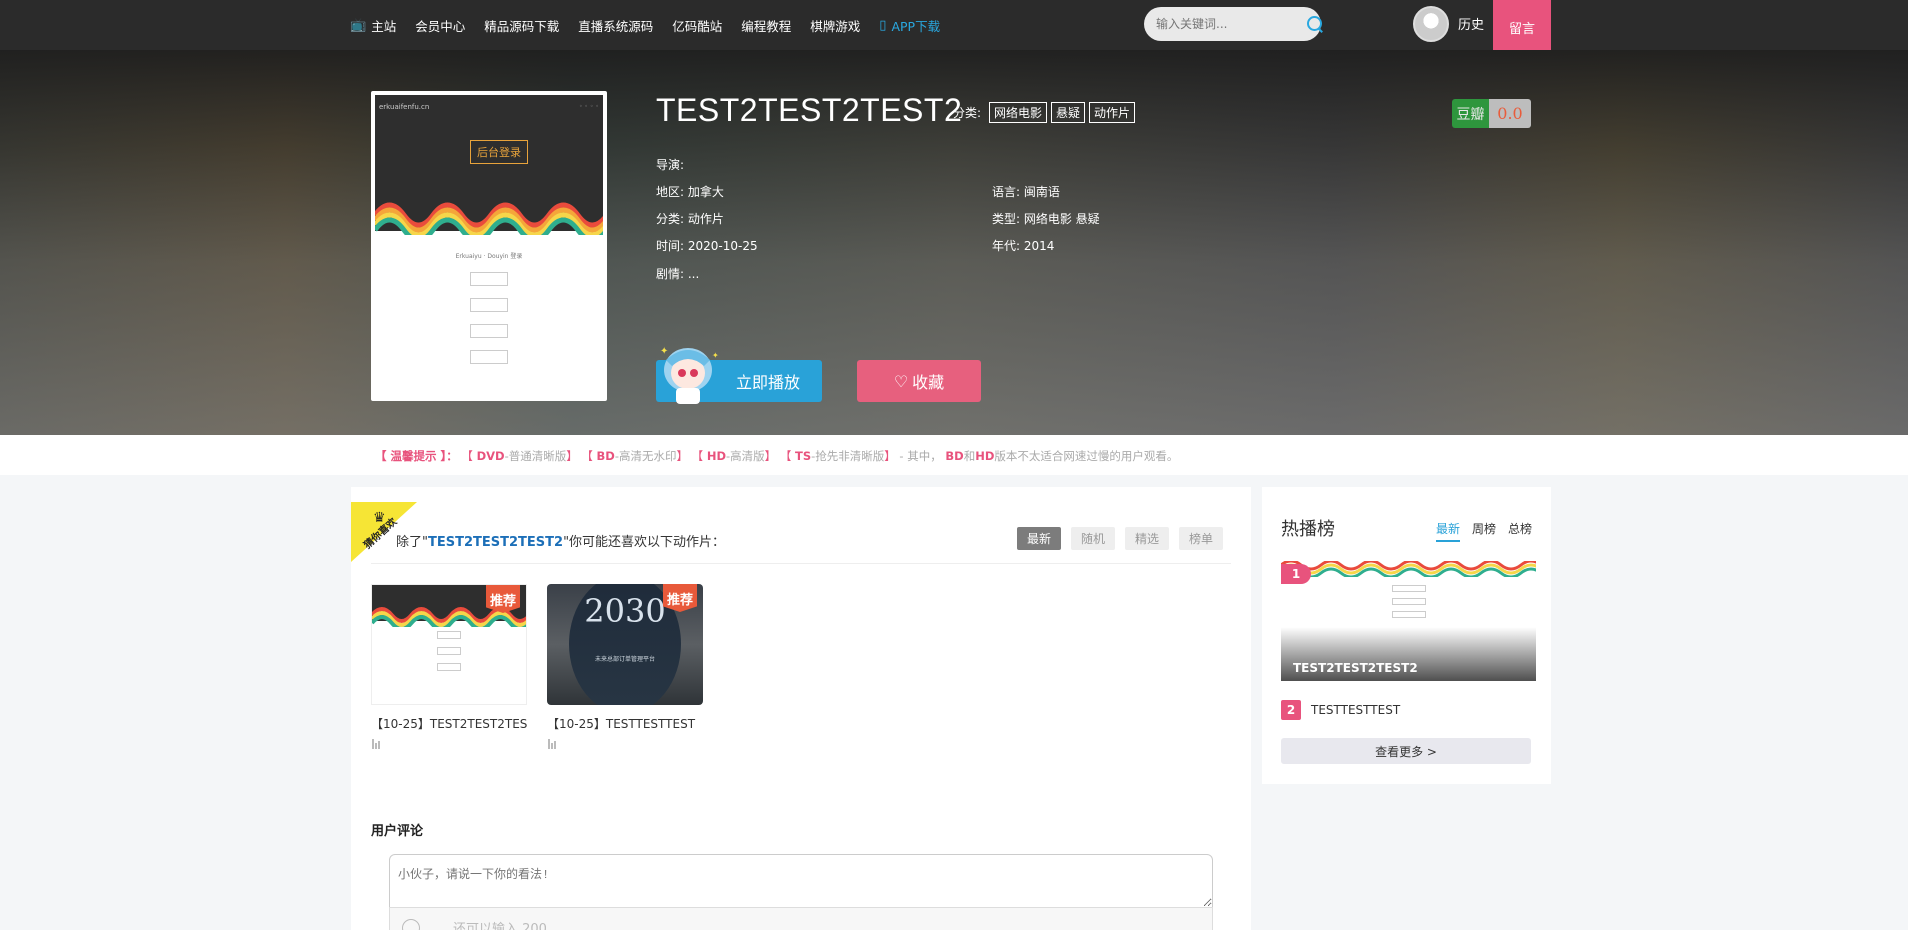  What do you see at coordinates (495, 542) in the screenshot?
I see `recommend-highlight: TEST2TEST2TEST2` at bounding box center [495, 542].